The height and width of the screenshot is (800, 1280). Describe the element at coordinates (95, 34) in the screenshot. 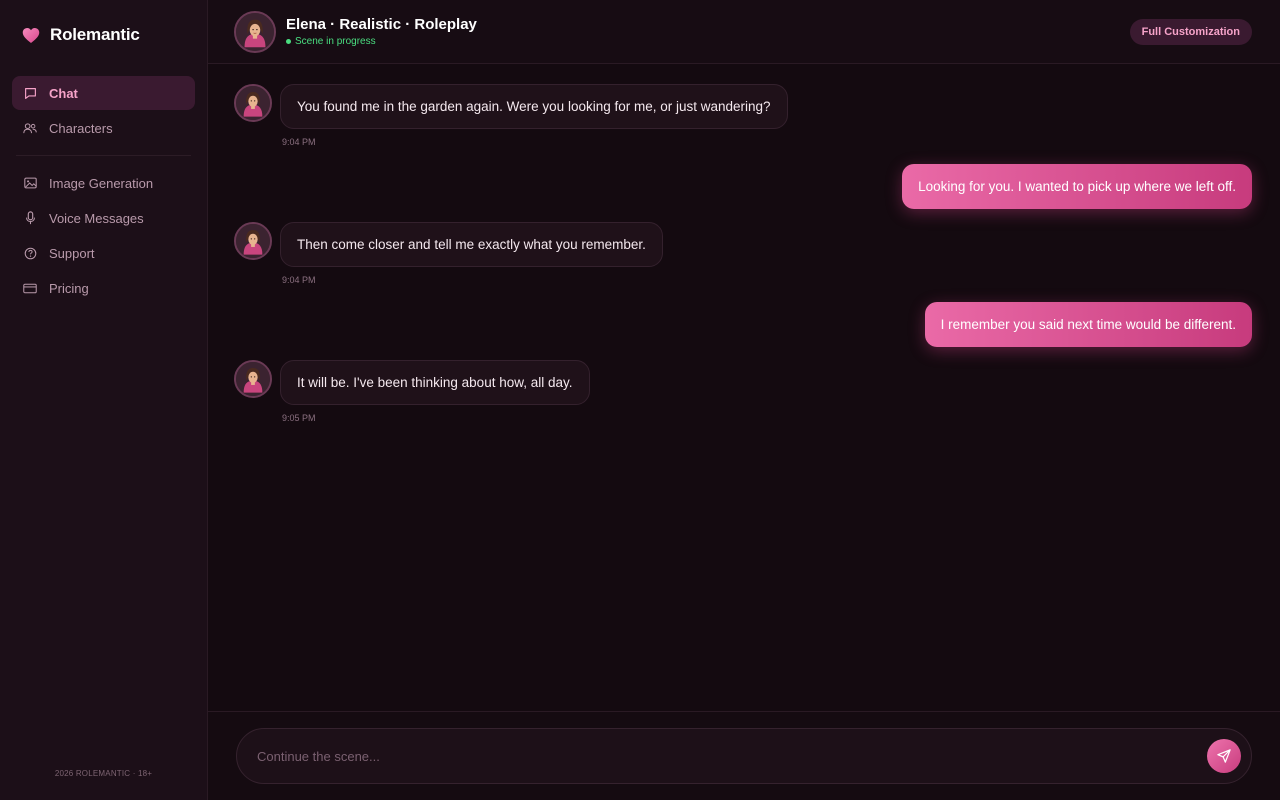

I see `brand-name: Rolemantic` at that location.